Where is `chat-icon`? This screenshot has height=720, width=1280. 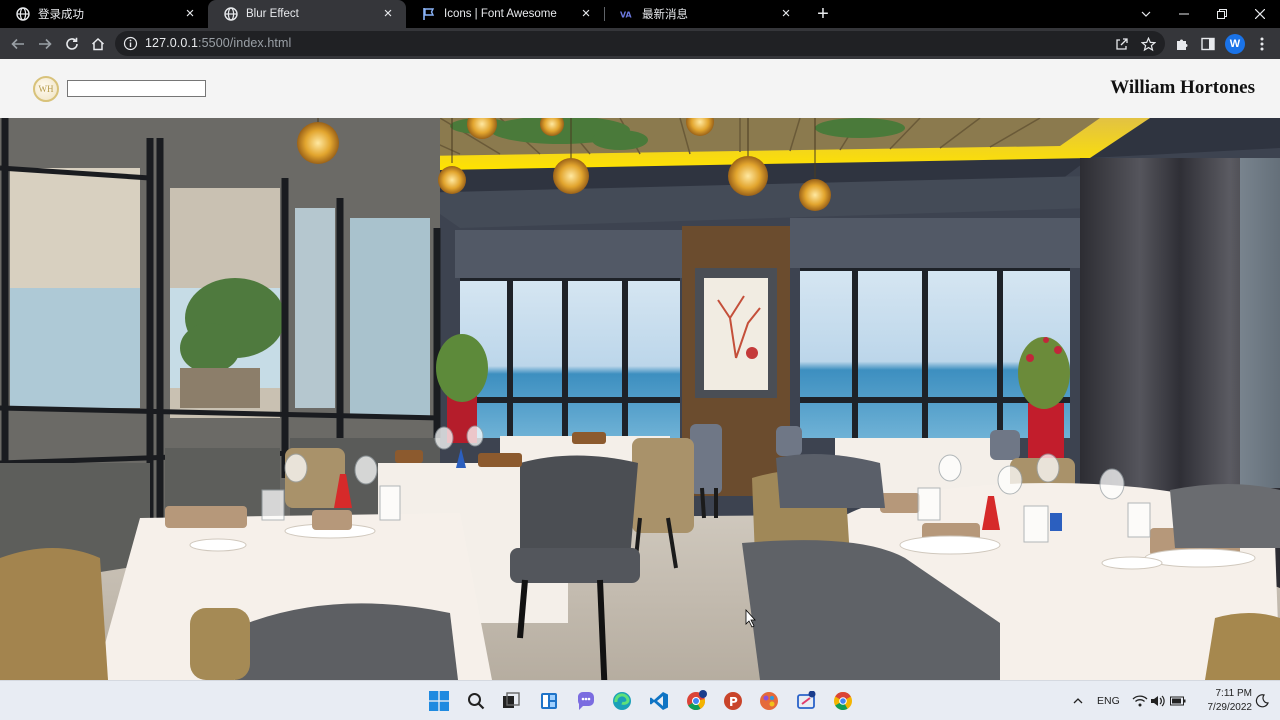
chat-icon is located at coordinates (586, 701).